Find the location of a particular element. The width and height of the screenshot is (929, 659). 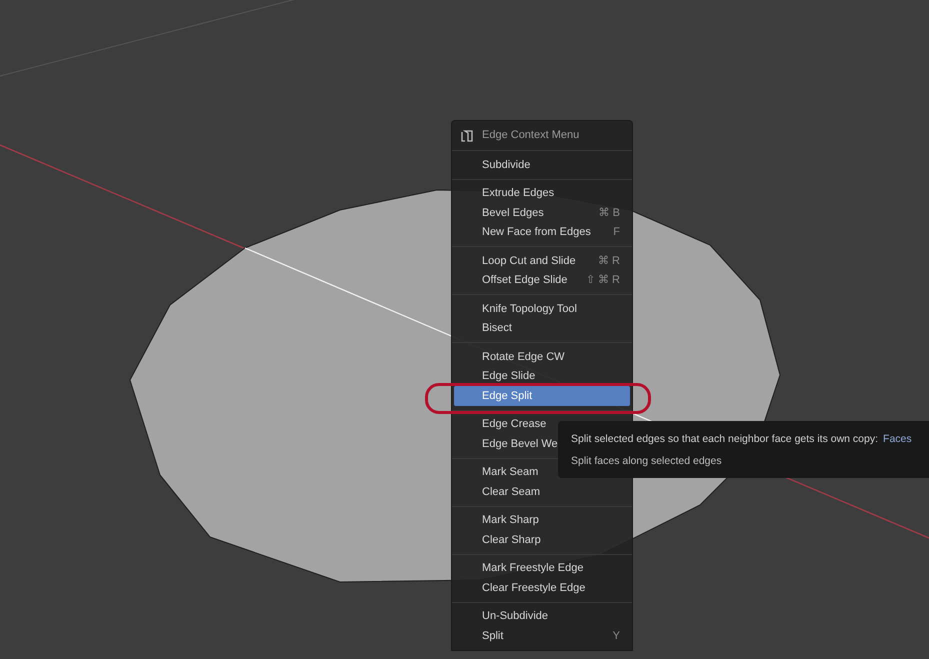

menu-item-label: Mark Sharp is located at coordinates (510, 520).